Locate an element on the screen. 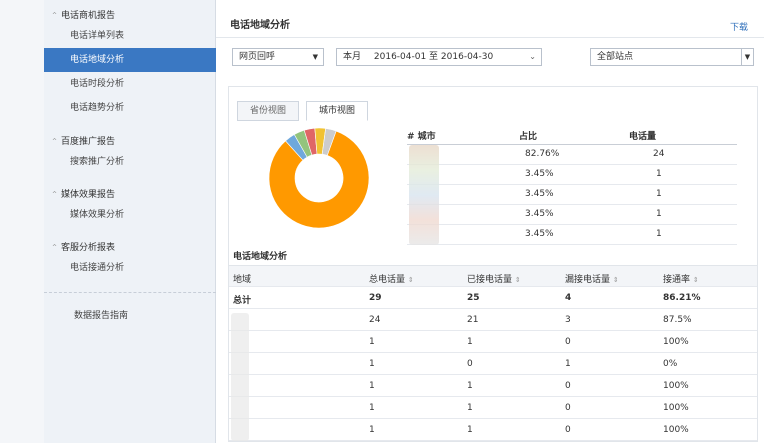 The height and width of the screenshot is (443, 764). detail-table-header: 地域 总电话量 ⇕ 已接电话量 ⇕ 漏接电话量 ⇕ 接通率 ⇕ is located at coordinates (493, 276).